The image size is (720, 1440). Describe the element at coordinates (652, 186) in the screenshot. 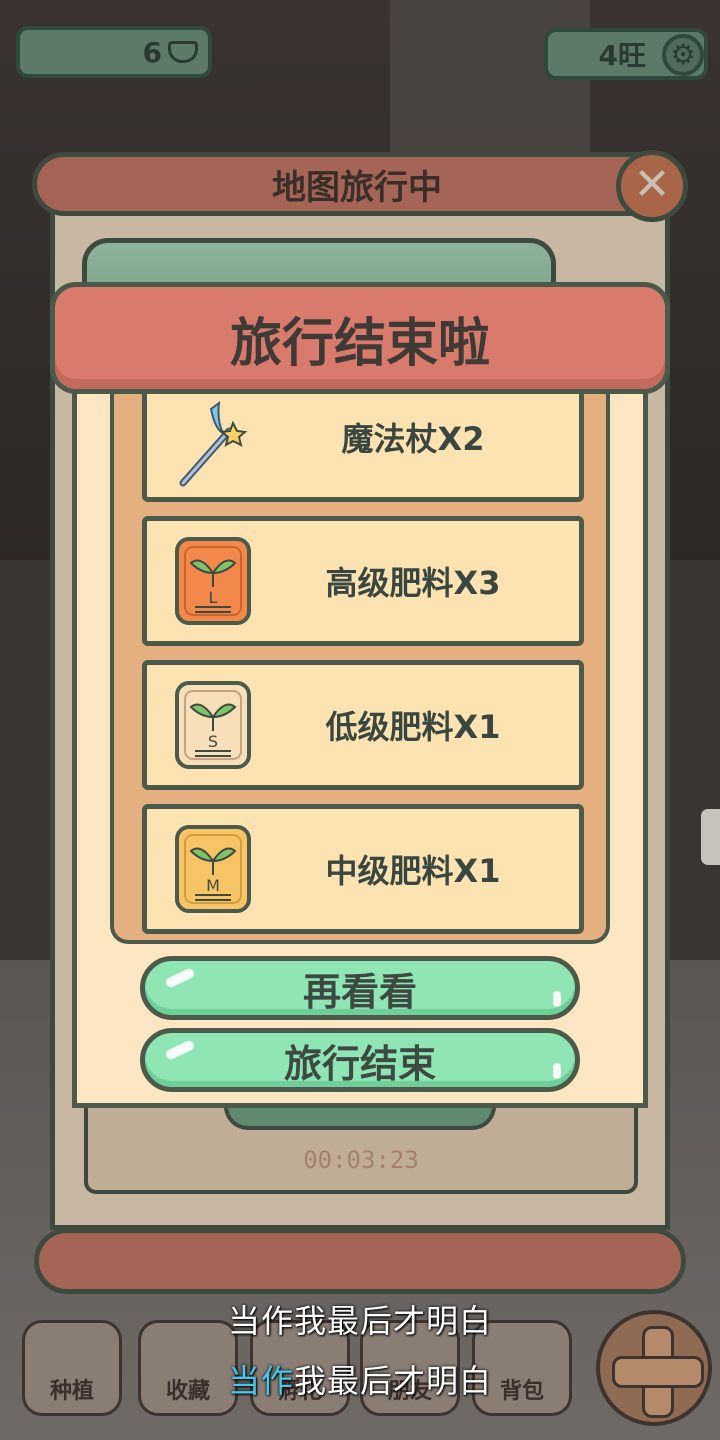

I see `close-icon: ✕` at that location.